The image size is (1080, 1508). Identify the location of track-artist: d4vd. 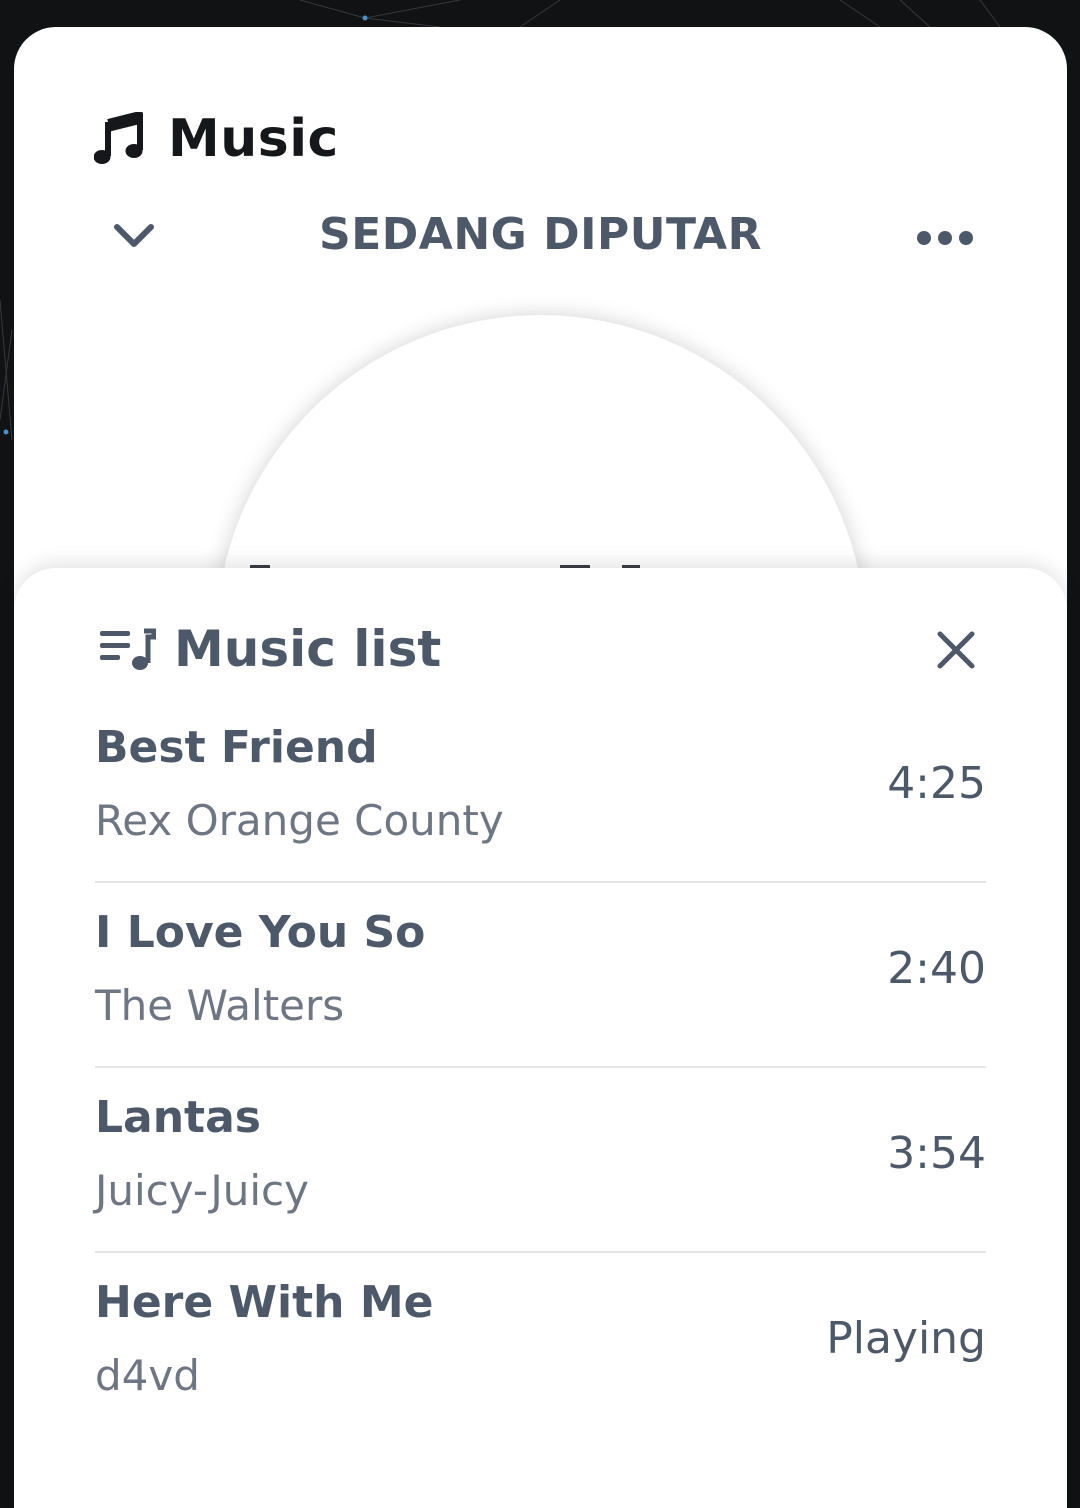
(147, 1375).